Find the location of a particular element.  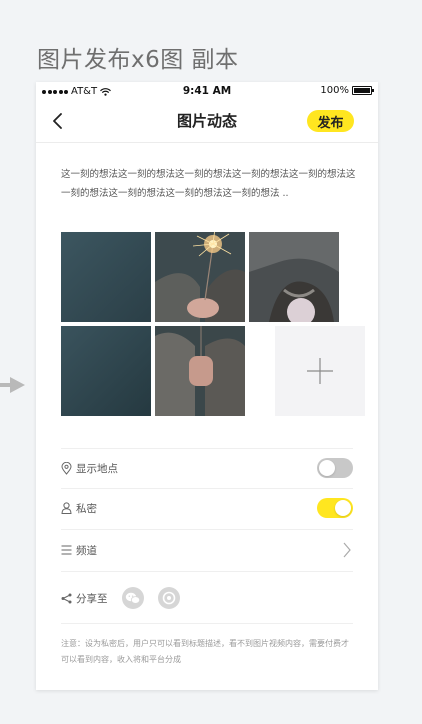

chevron-right-icon is located at coordinates (347, 550).